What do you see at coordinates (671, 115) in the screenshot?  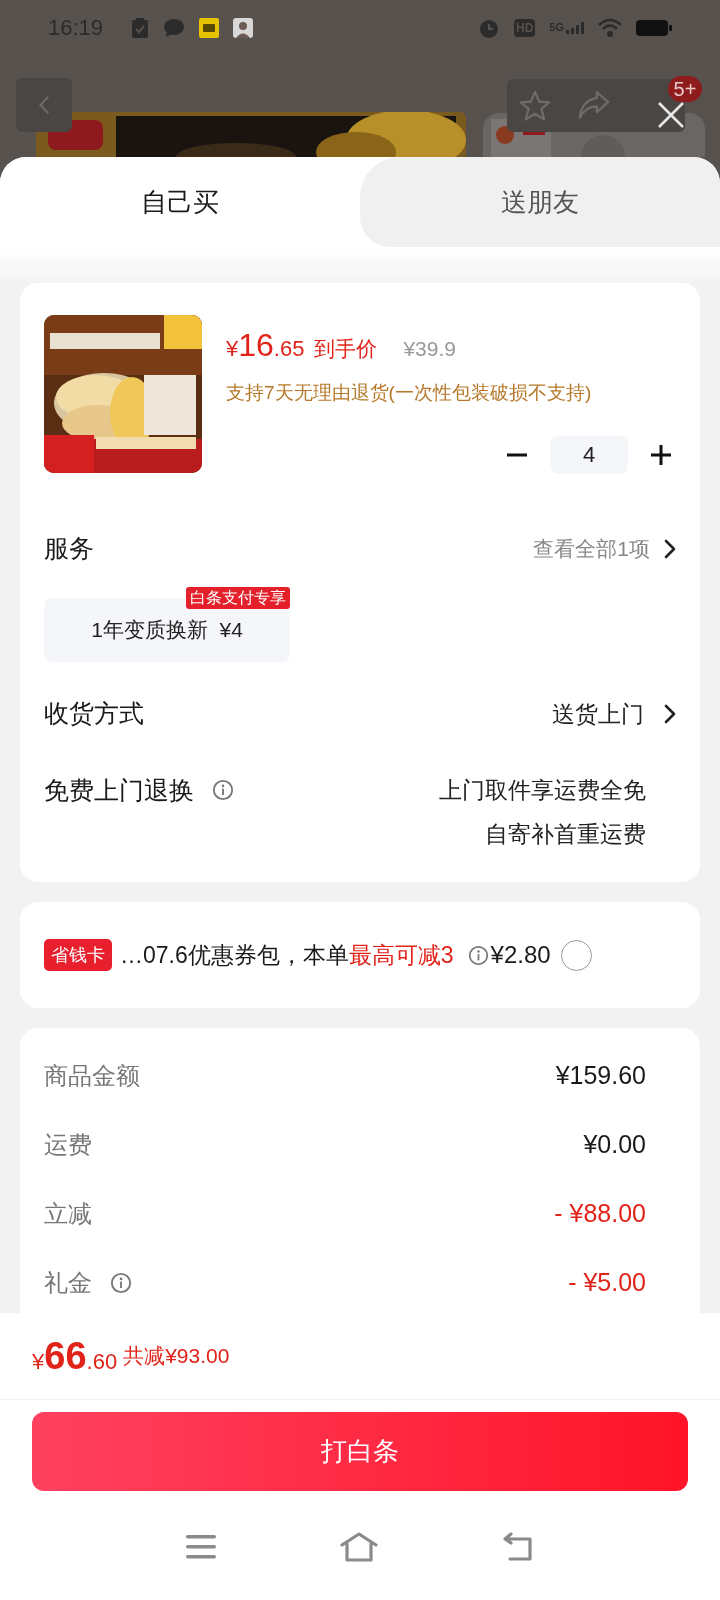 I see `close-icon` at bounding box center [671, 115].